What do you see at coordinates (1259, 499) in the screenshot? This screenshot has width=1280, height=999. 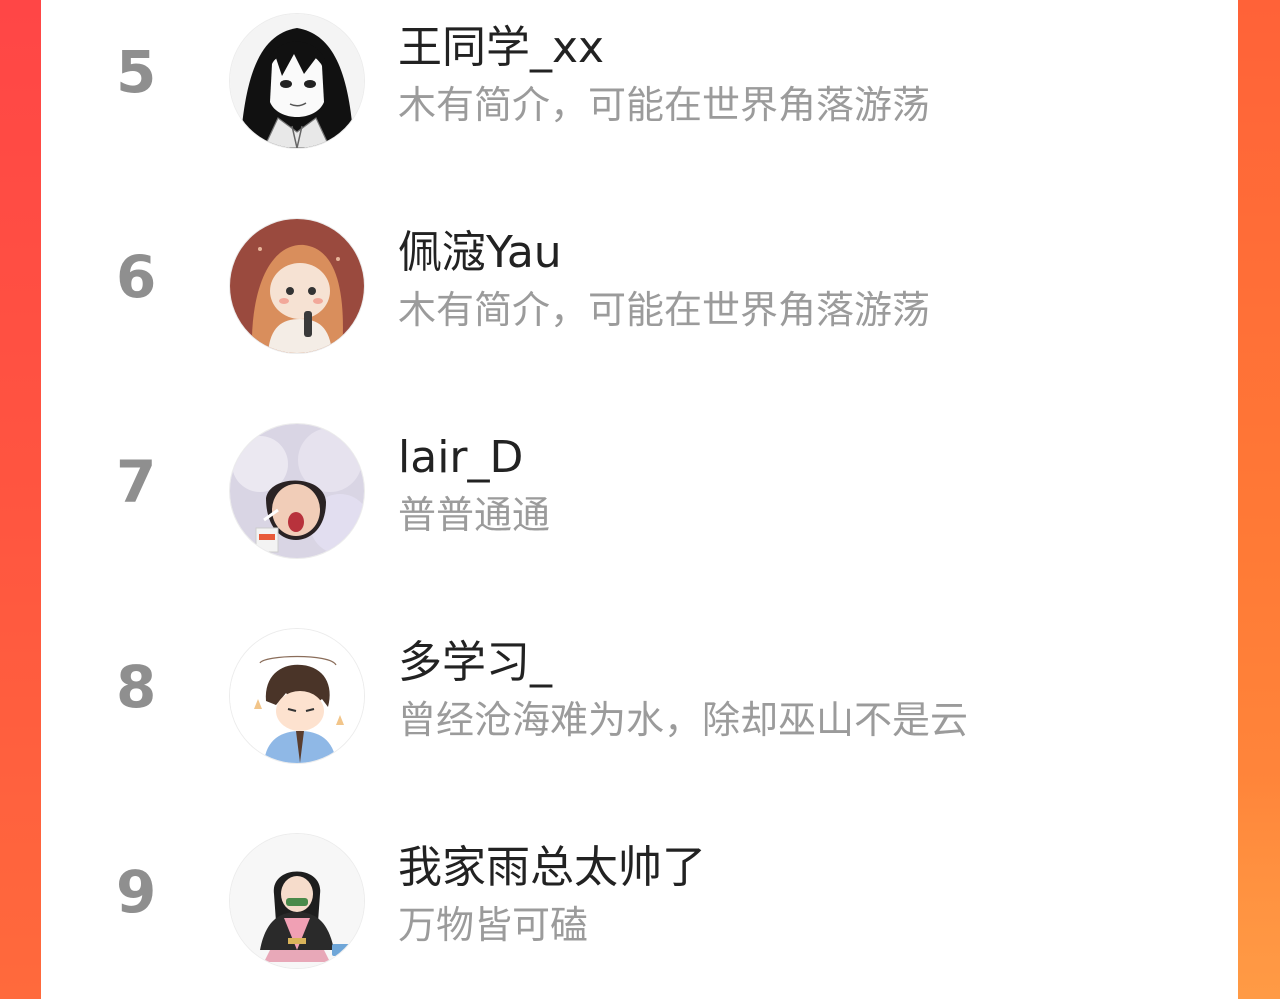 I see `right-gradient-border` at bounding box center [1259, 499].